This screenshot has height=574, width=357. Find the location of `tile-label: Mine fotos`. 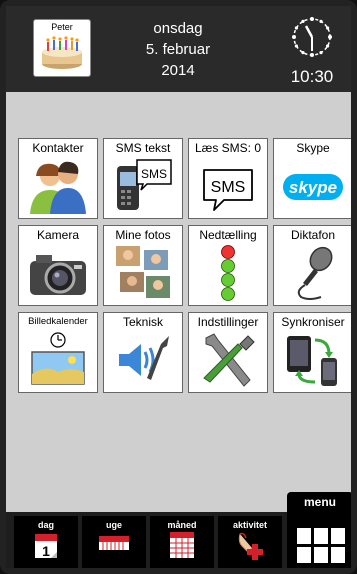

tile-label: Mine fotos is located at coordinates (143, 235).